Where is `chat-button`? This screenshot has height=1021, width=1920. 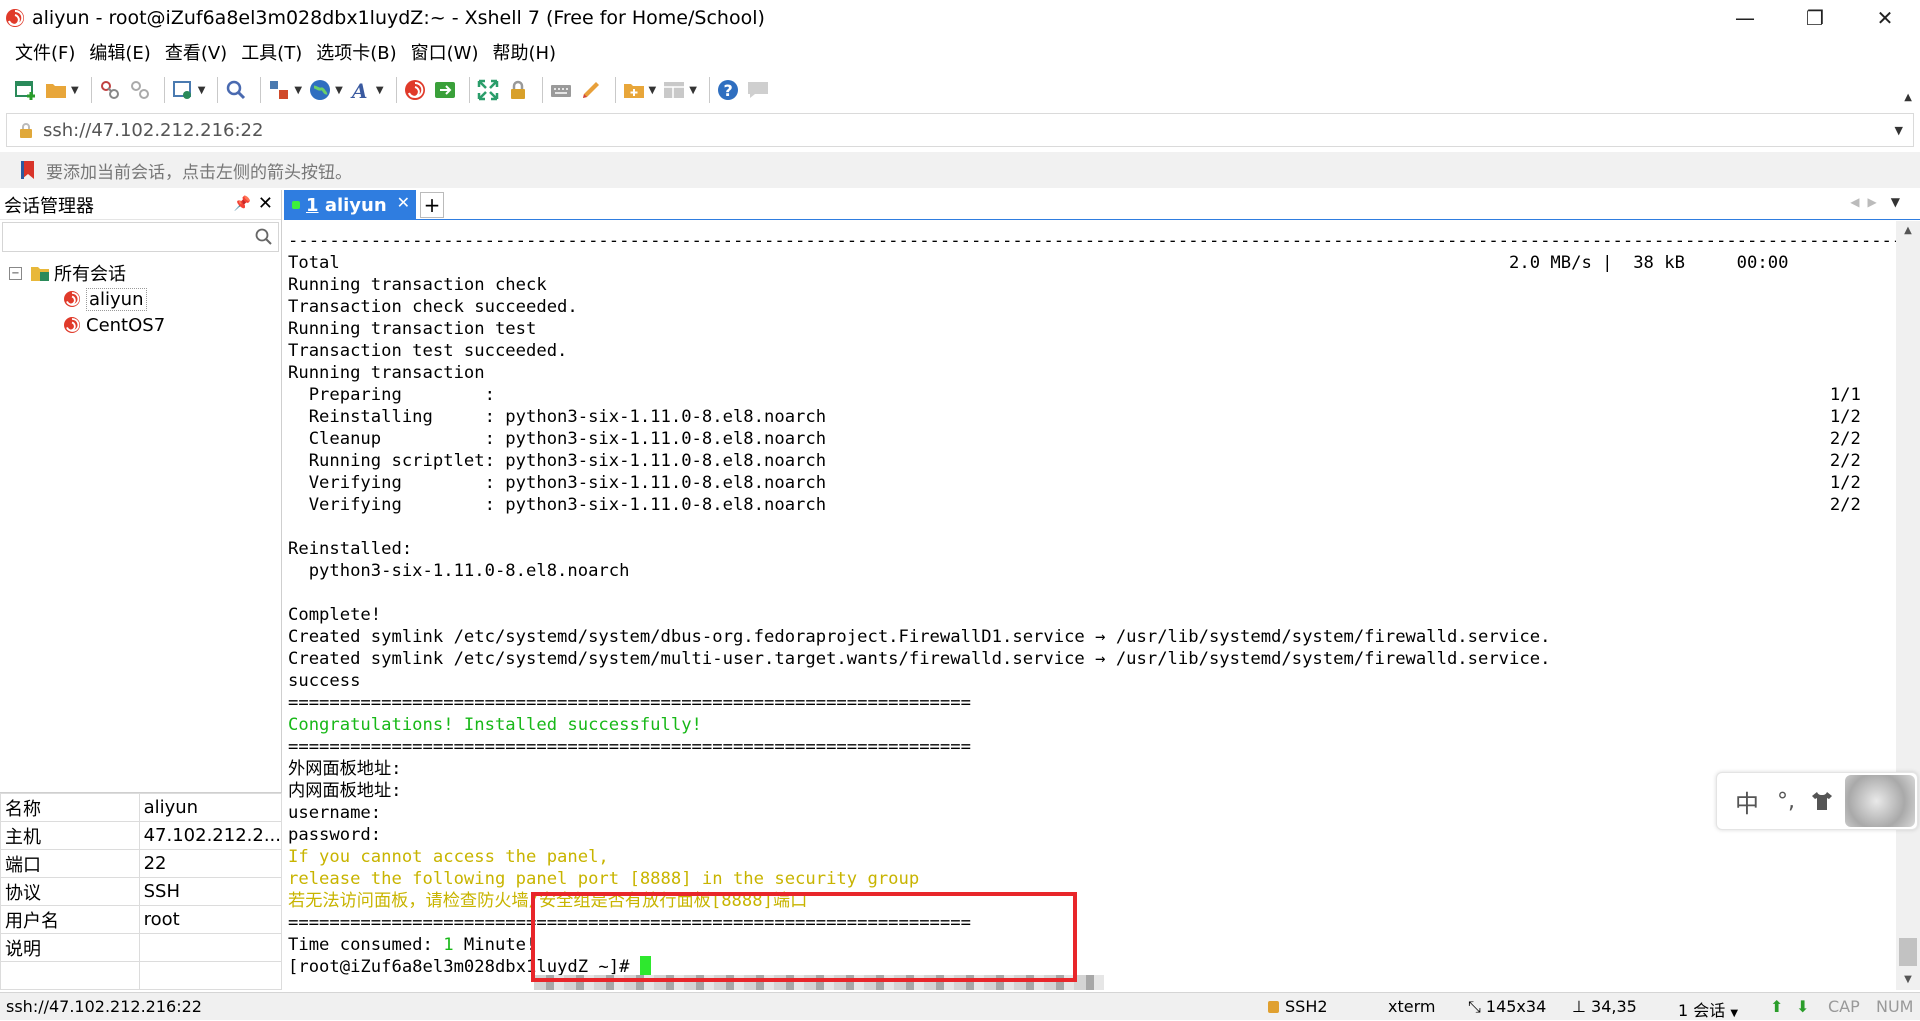 chat-button is located at coordinates (758, 90).